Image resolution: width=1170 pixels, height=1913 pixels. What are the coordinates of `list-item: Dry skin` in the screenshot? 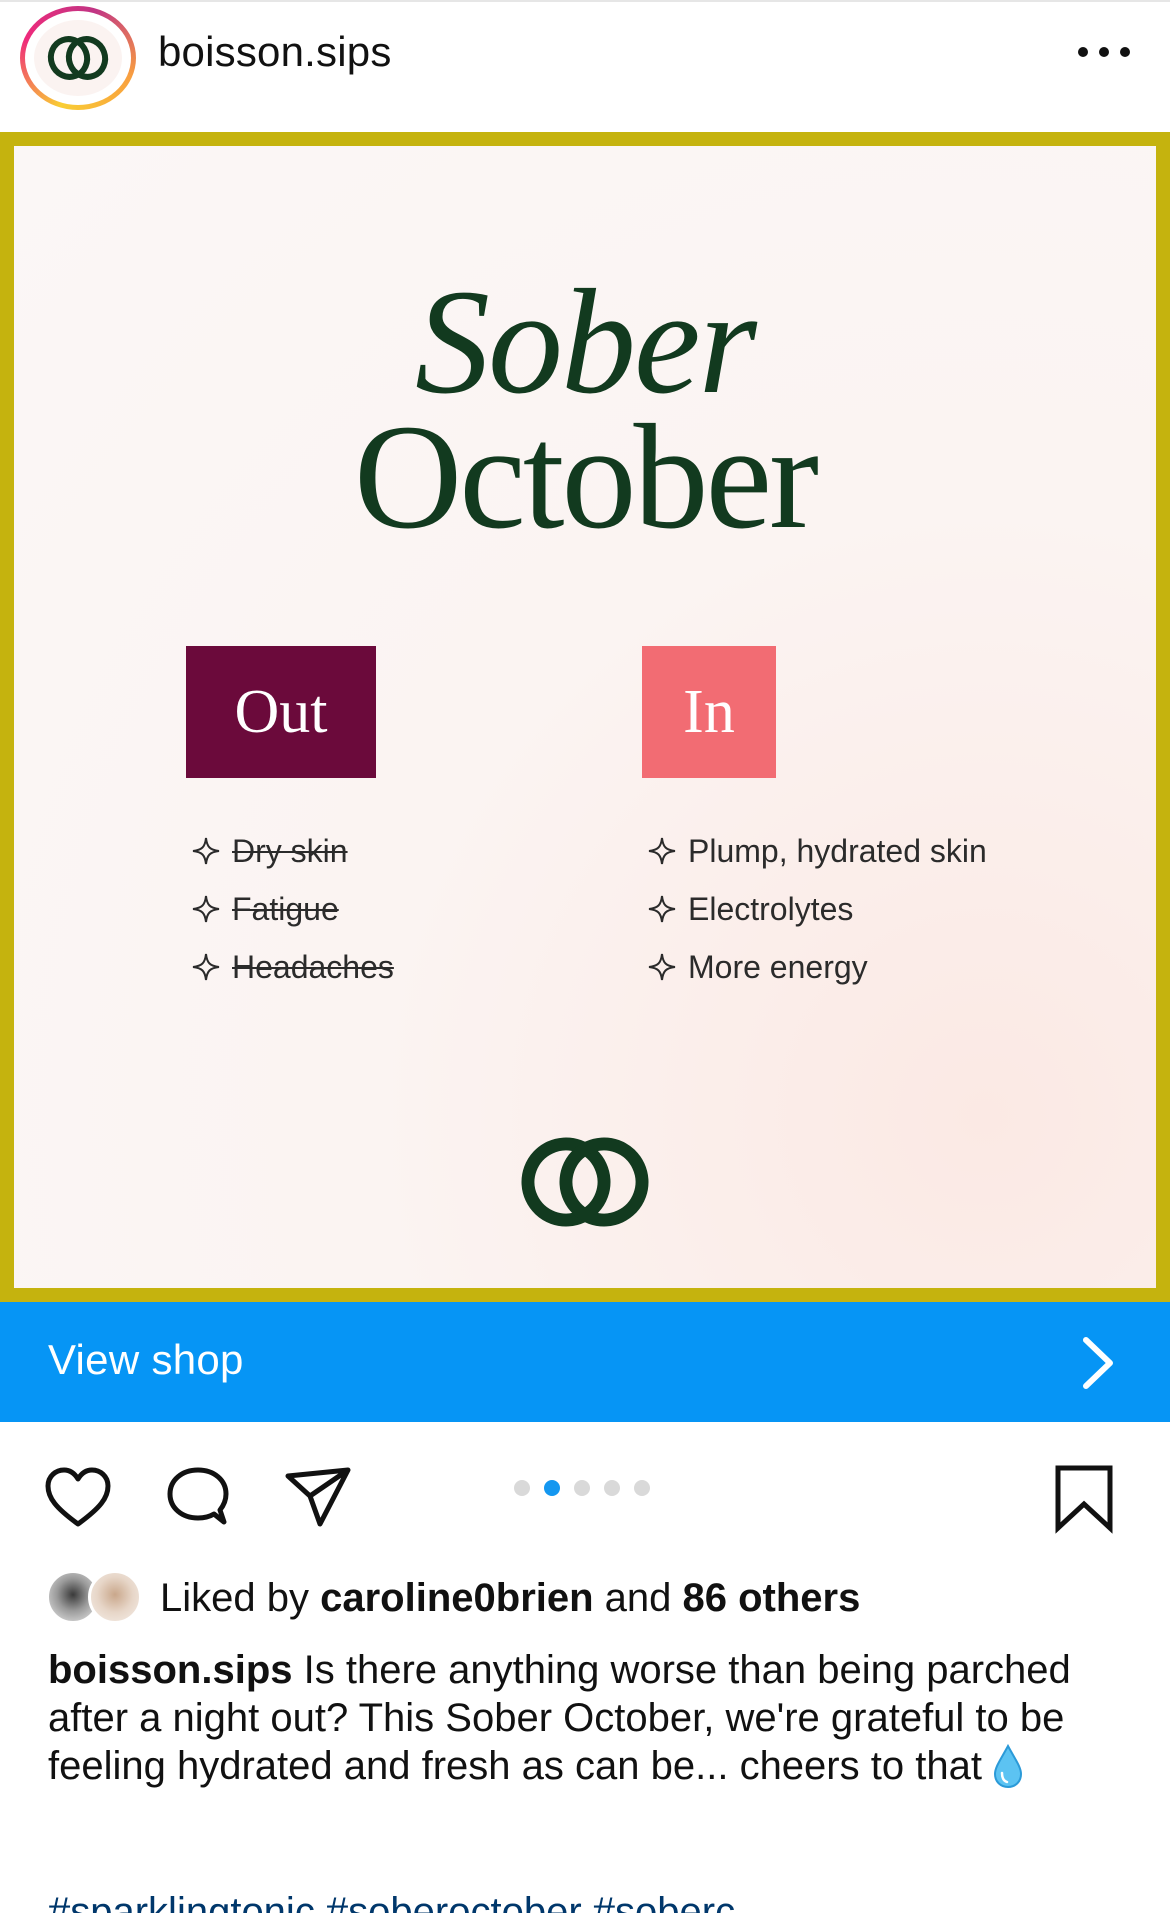 It's located at (292, 851).